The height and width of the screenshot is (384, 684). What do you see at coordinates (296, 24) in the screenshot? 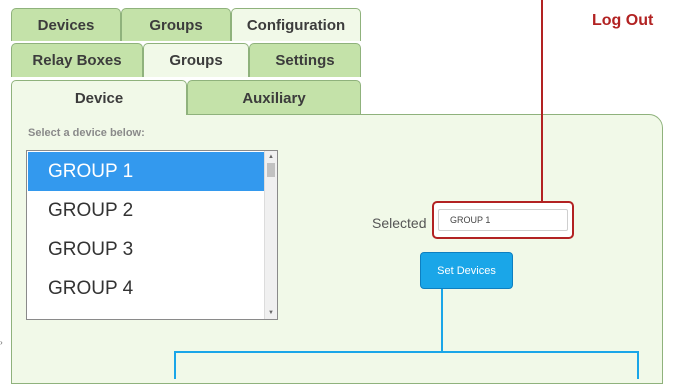
I see `tab-configuration: Configuration` at bounding box center [296, 24].